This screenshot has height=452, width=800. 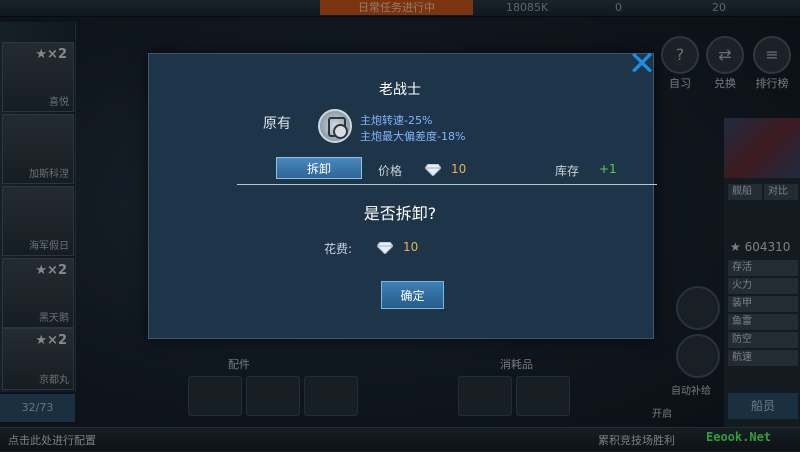 I want to click on price-label: 价格, so click(x=390, y=171).